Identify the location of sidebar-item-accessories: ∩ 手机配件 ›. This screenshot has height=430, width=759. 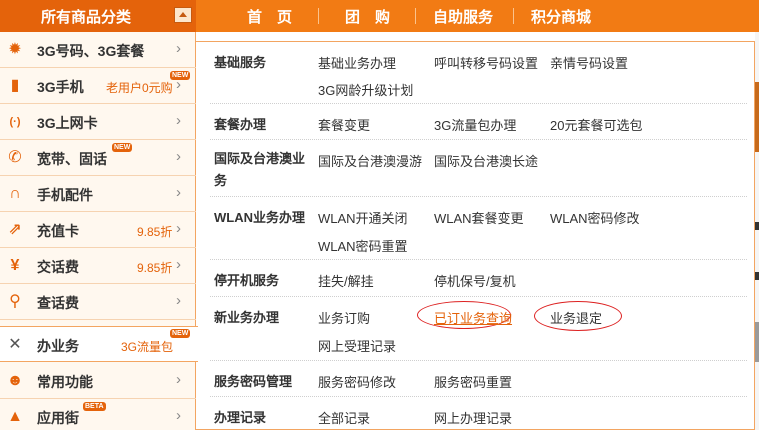
(98, 194).